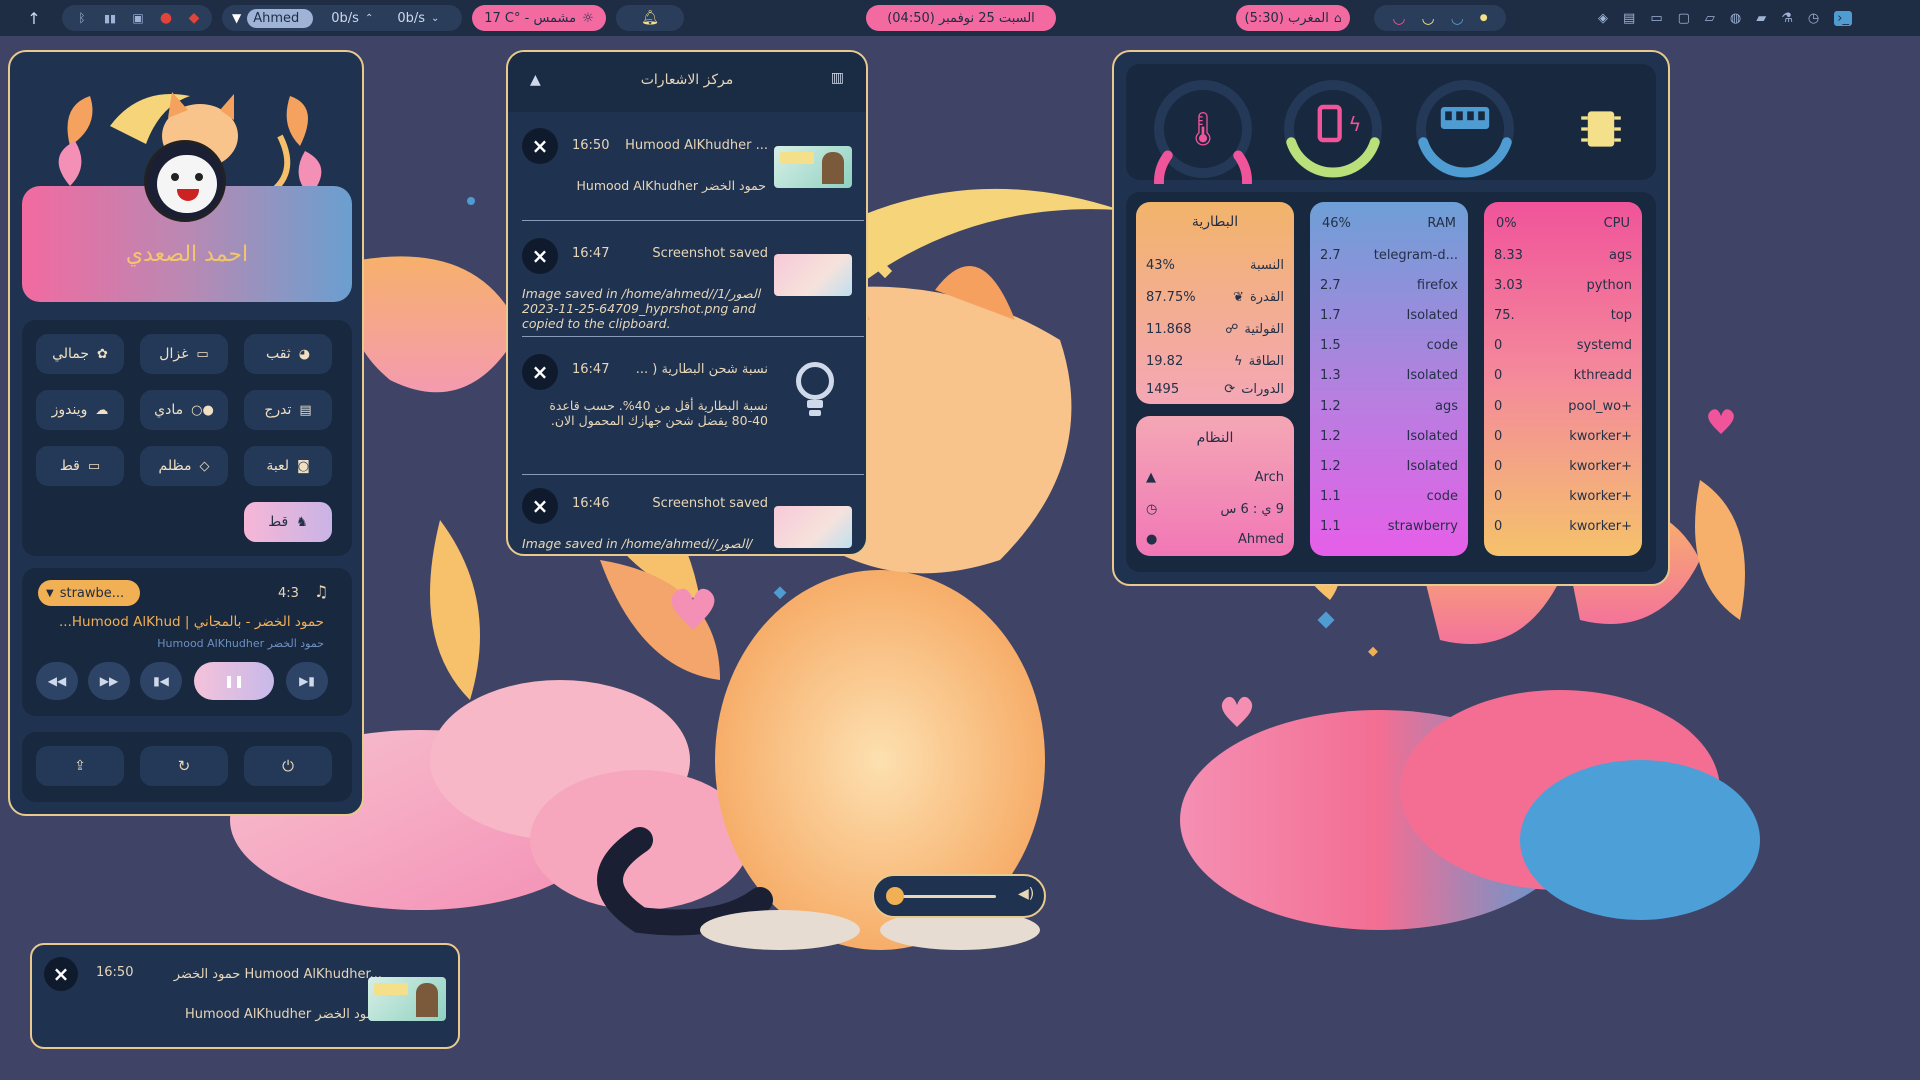 The image size is (1920, 1080). I want to click on theme-button-gazelle: ▭ غزال, so click(184, 354).